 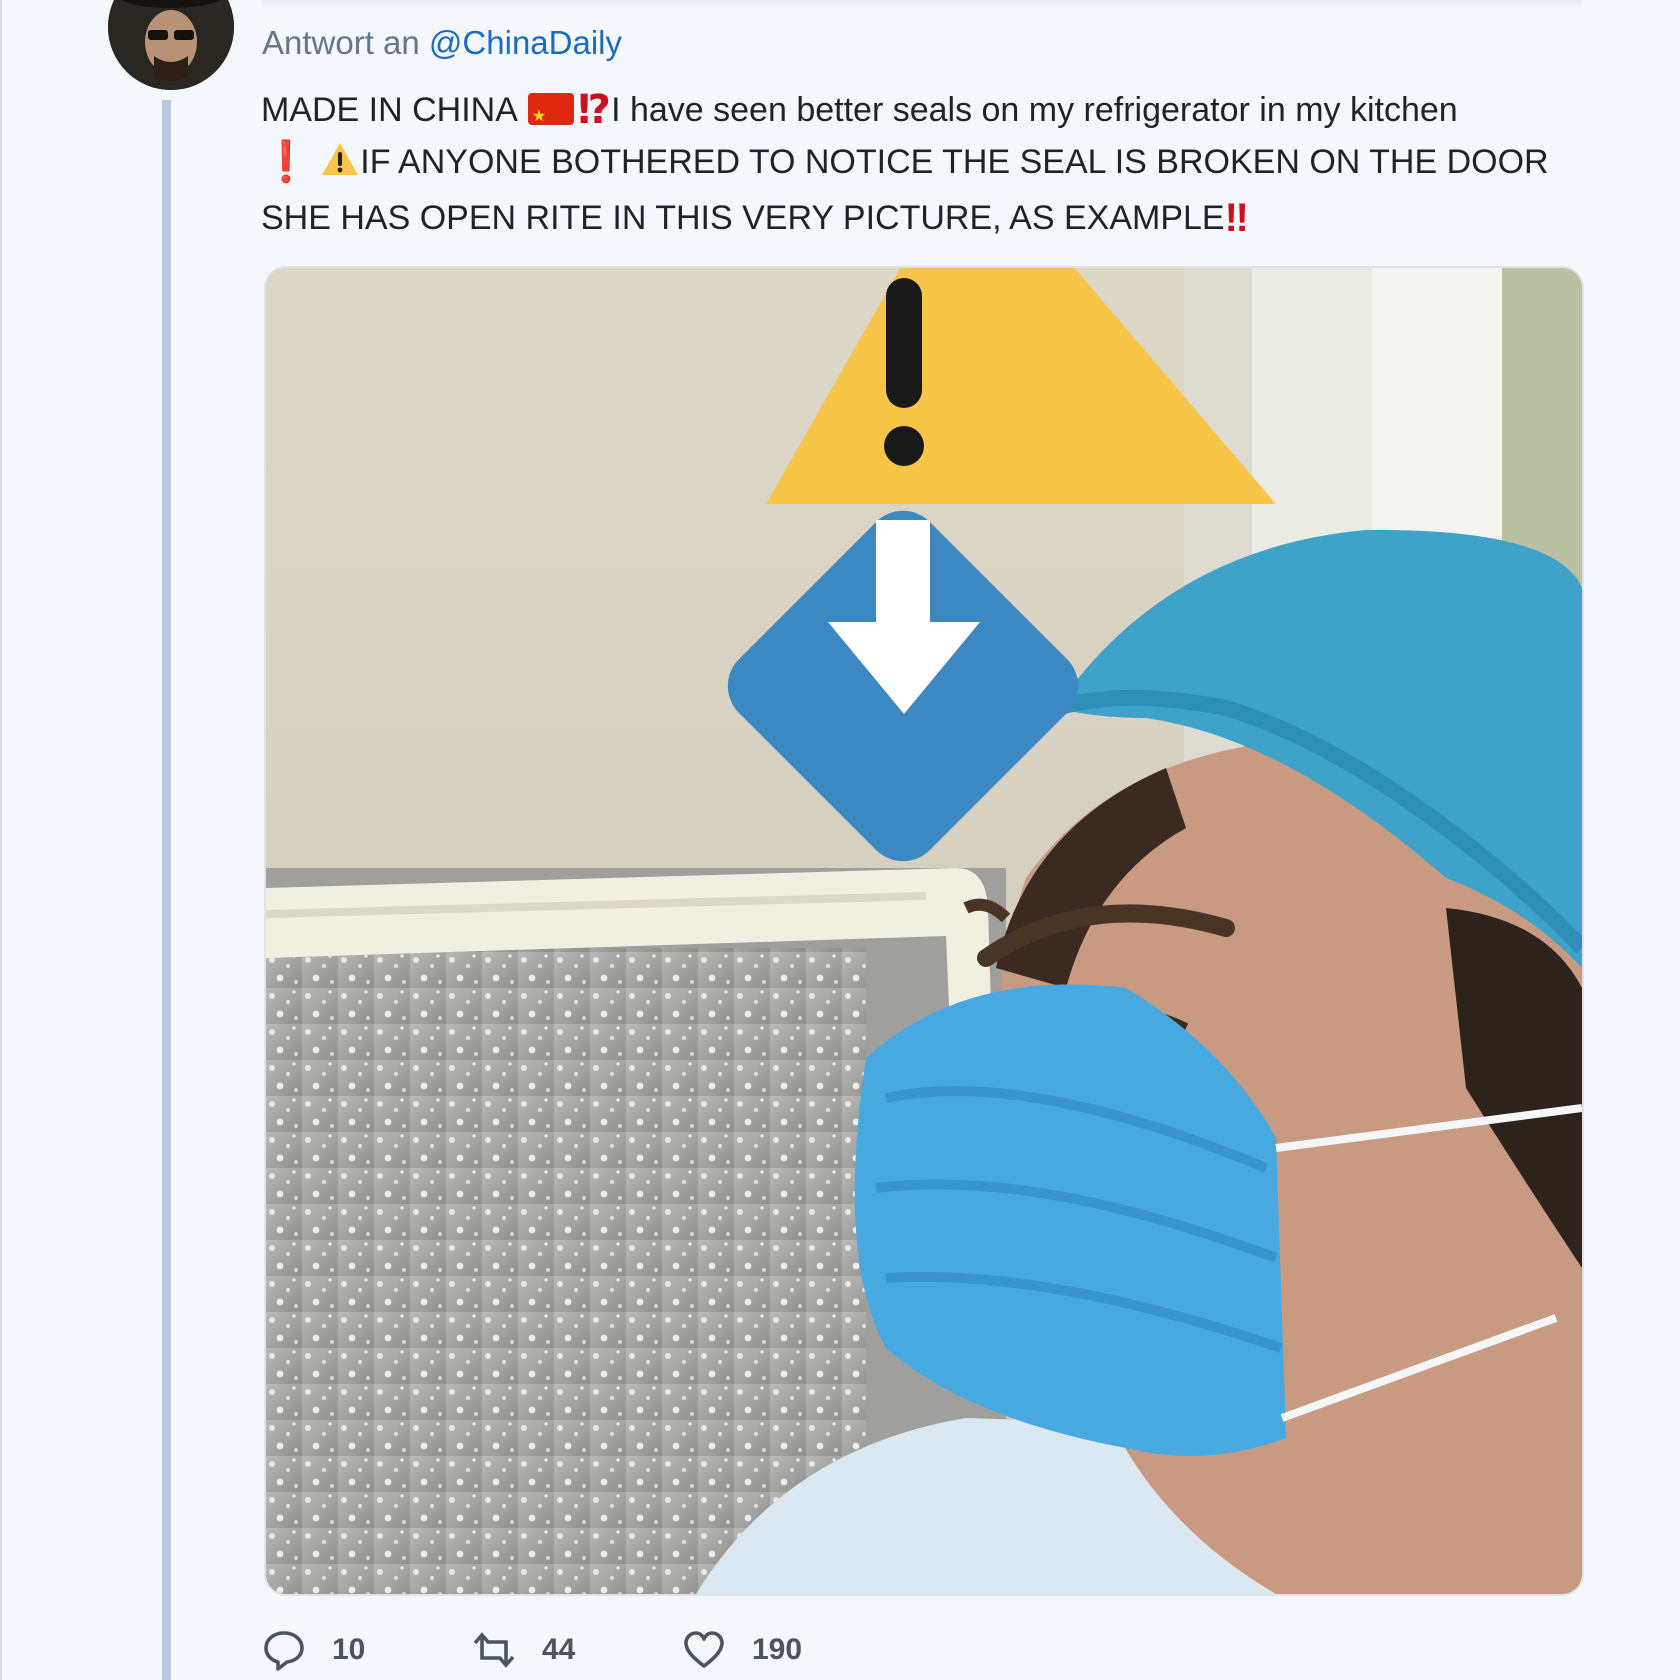 I want to click on exclamation-icon: ❗, so click(x=286, y=162).